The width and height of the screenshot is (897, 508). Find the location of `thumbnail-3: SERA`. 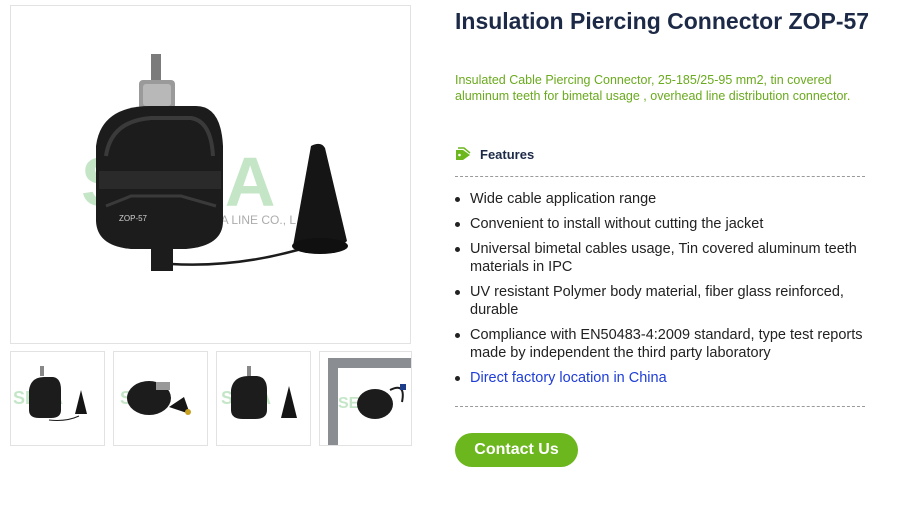

thumbnail-3: SERA is located at coordinates (263, 398).